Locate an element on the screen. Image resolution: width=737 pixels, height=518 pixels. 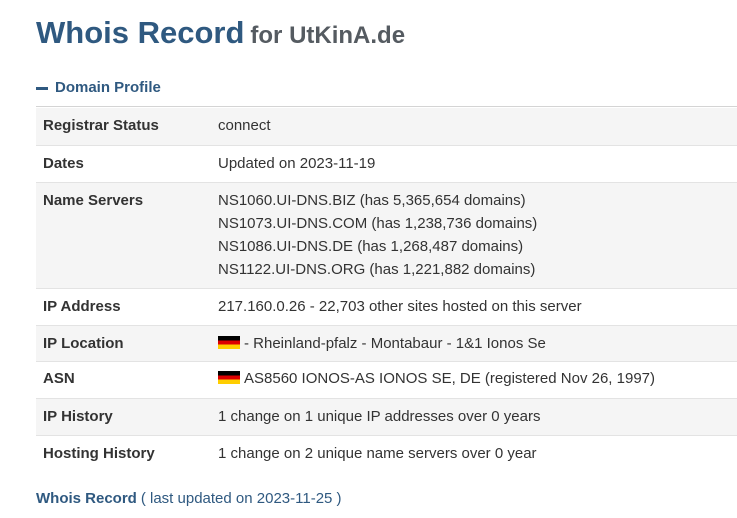
name-servers-label: Name Servers is located at coordinates (127, 235).